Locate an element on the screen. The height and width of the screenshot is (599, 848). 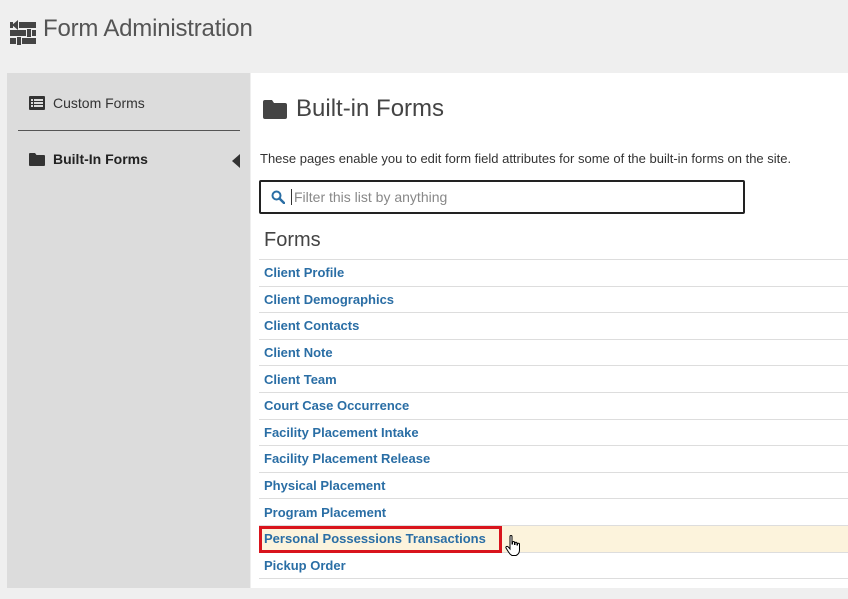
list-item: Facility Placement Release is located at coordinates (553, 459).